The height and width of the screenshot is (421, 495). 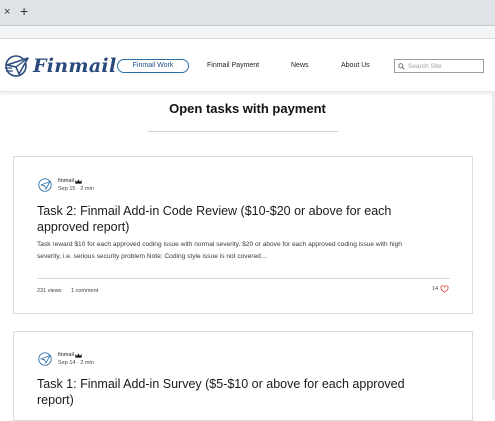 I want to click on search-input: Search Site, so click(x=425, y=66).